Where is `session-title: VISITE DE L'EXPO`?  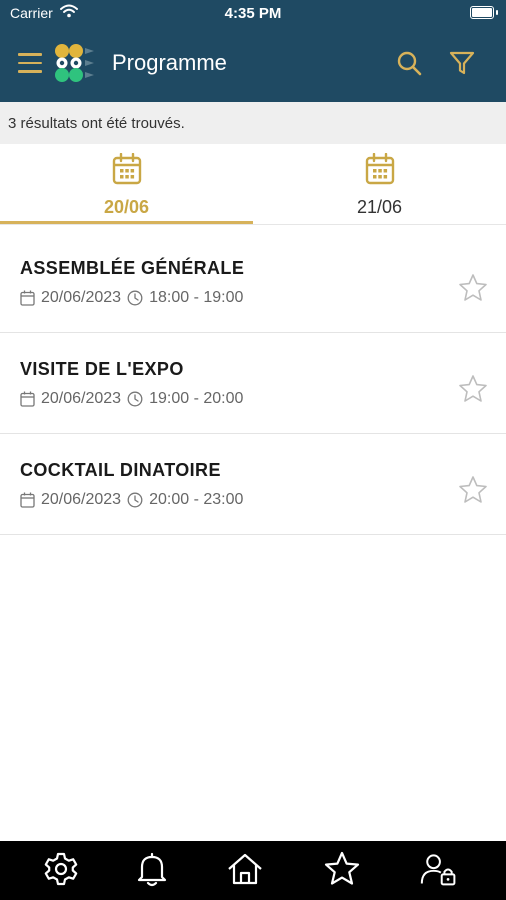 session-title: VISITE DE L'EXPO is located at coordinates (102, 369).